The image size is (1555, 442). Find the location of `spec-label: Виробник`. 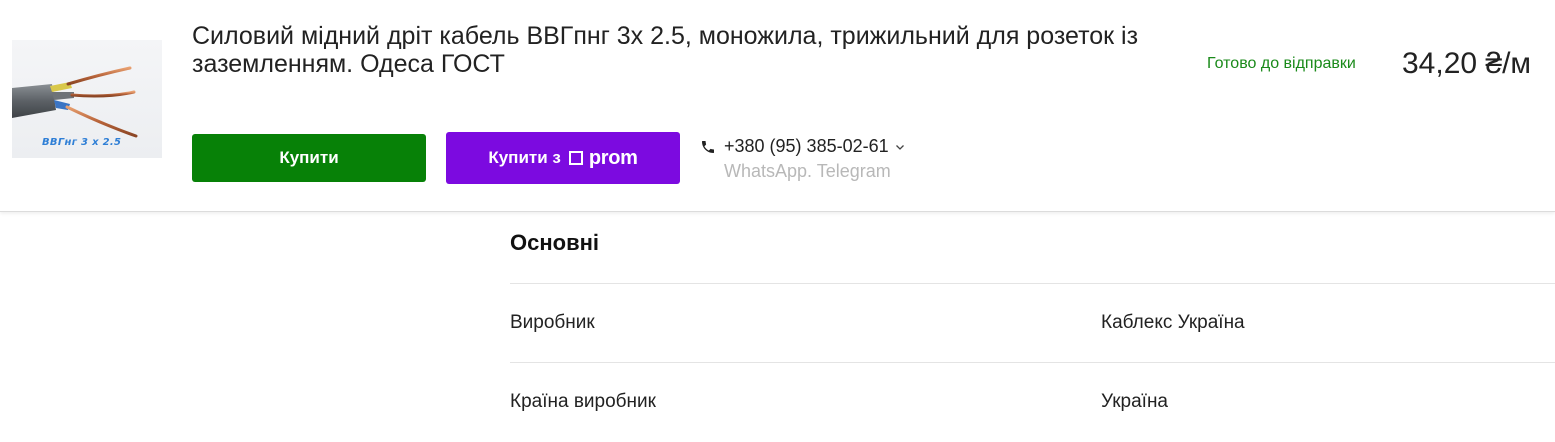

spec-label: Виробник is located at coordinates (552, 322).